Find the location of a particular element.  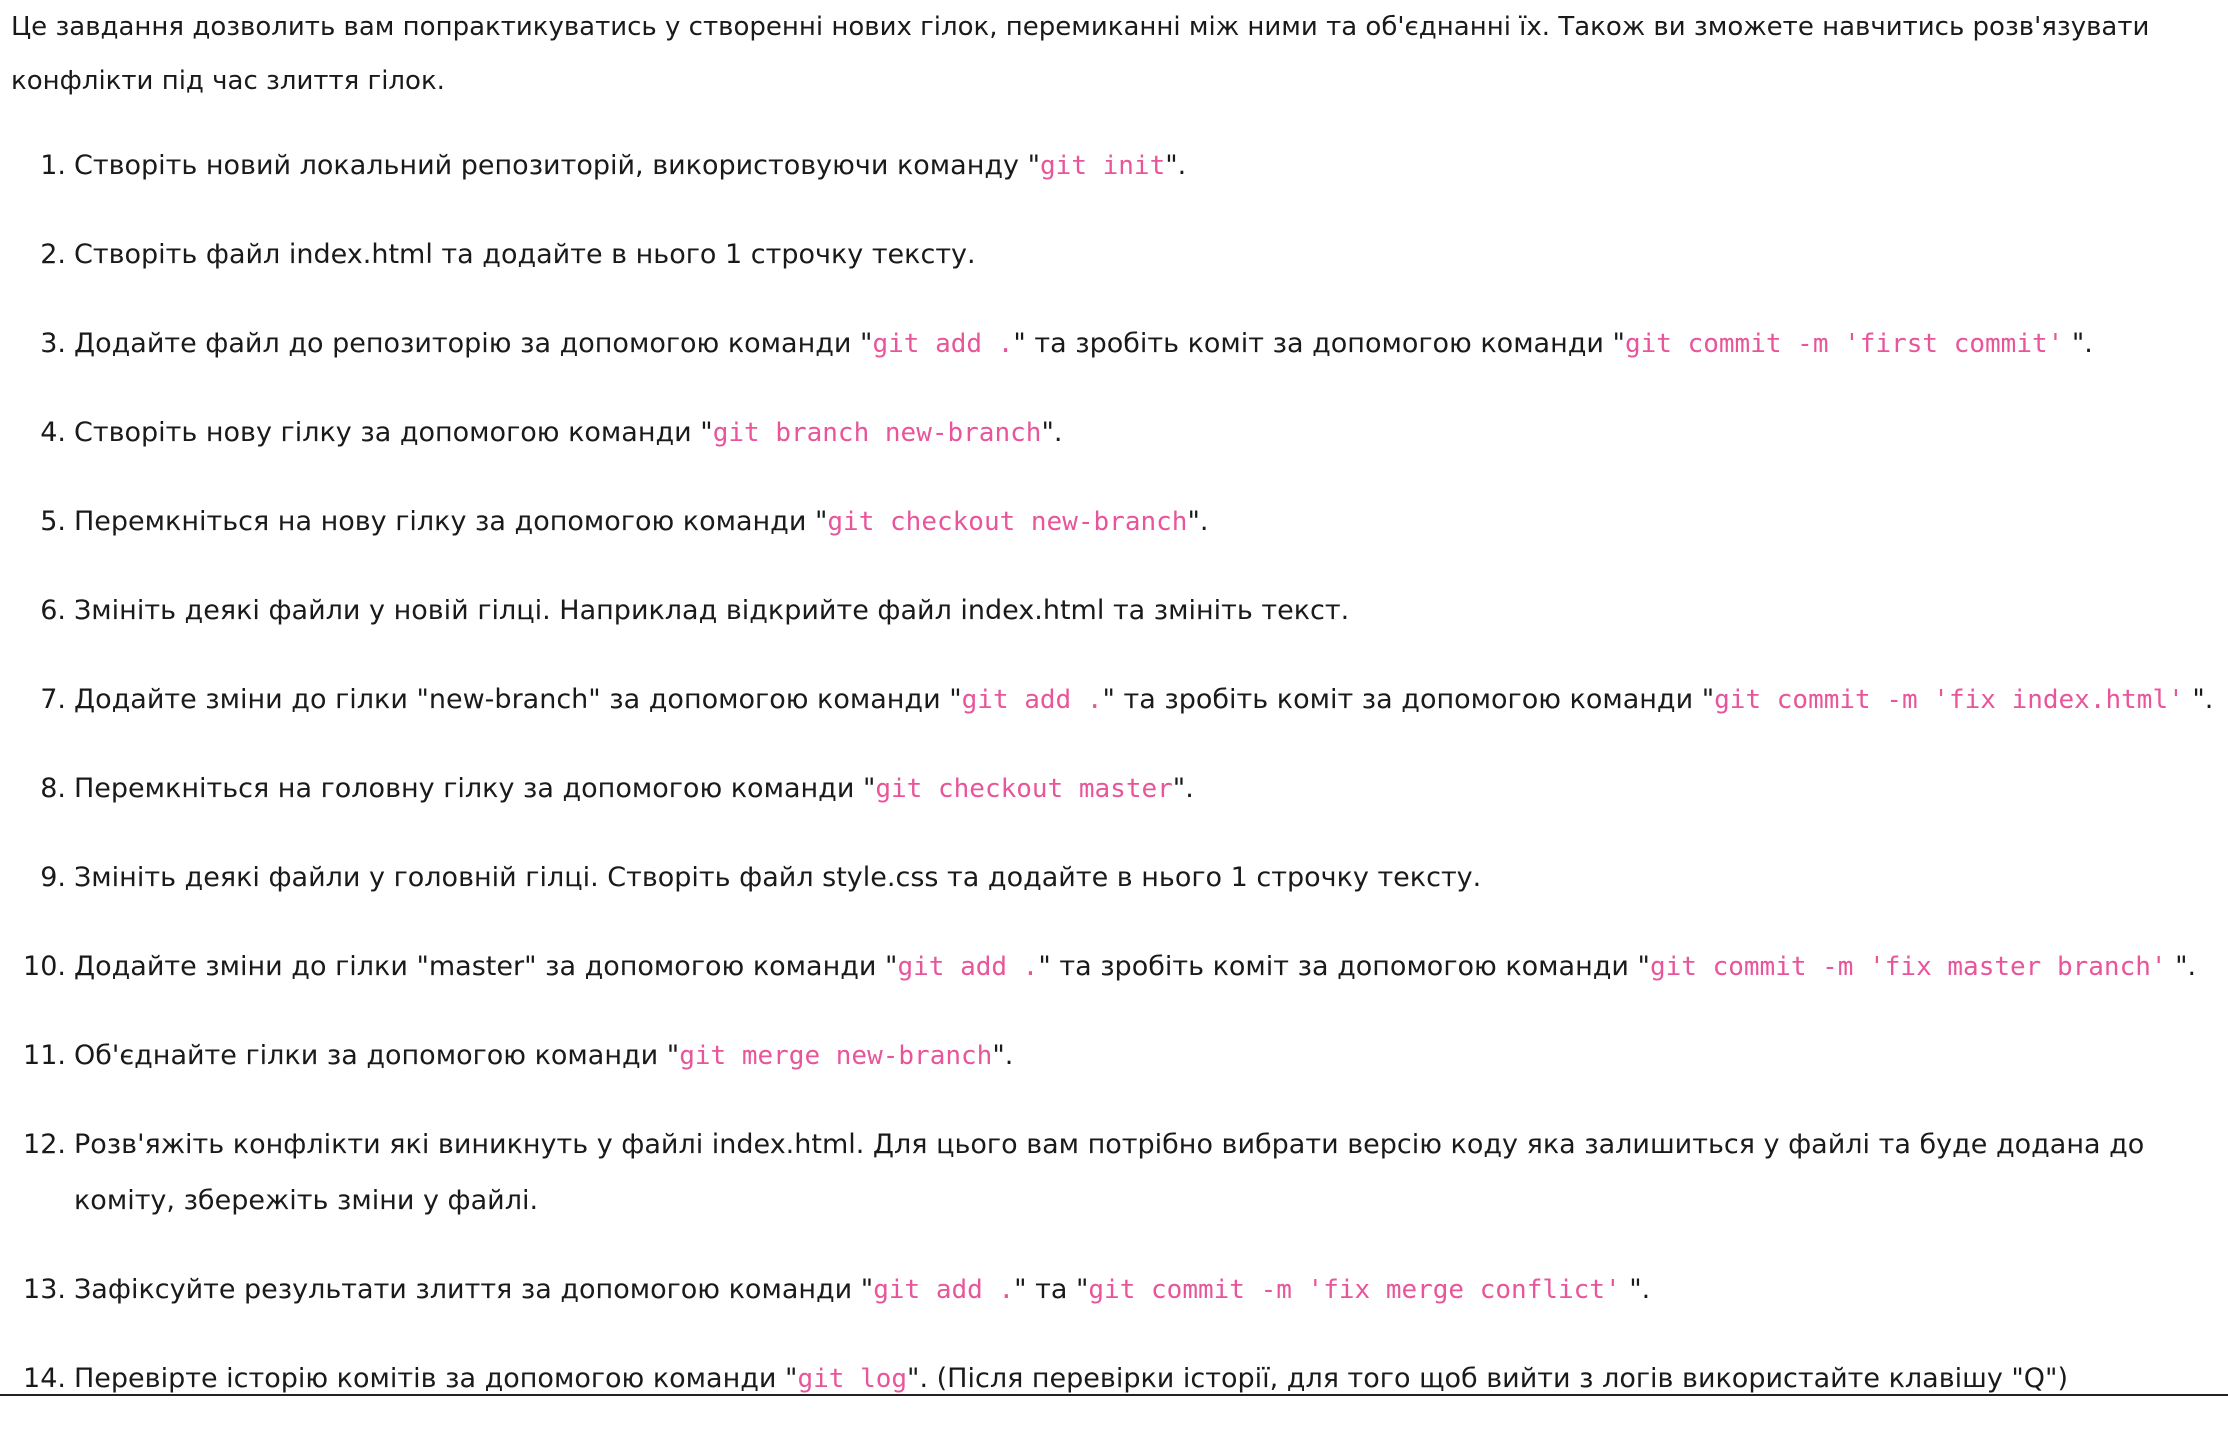

step-number: 1. is located at coordinates (53, 165).